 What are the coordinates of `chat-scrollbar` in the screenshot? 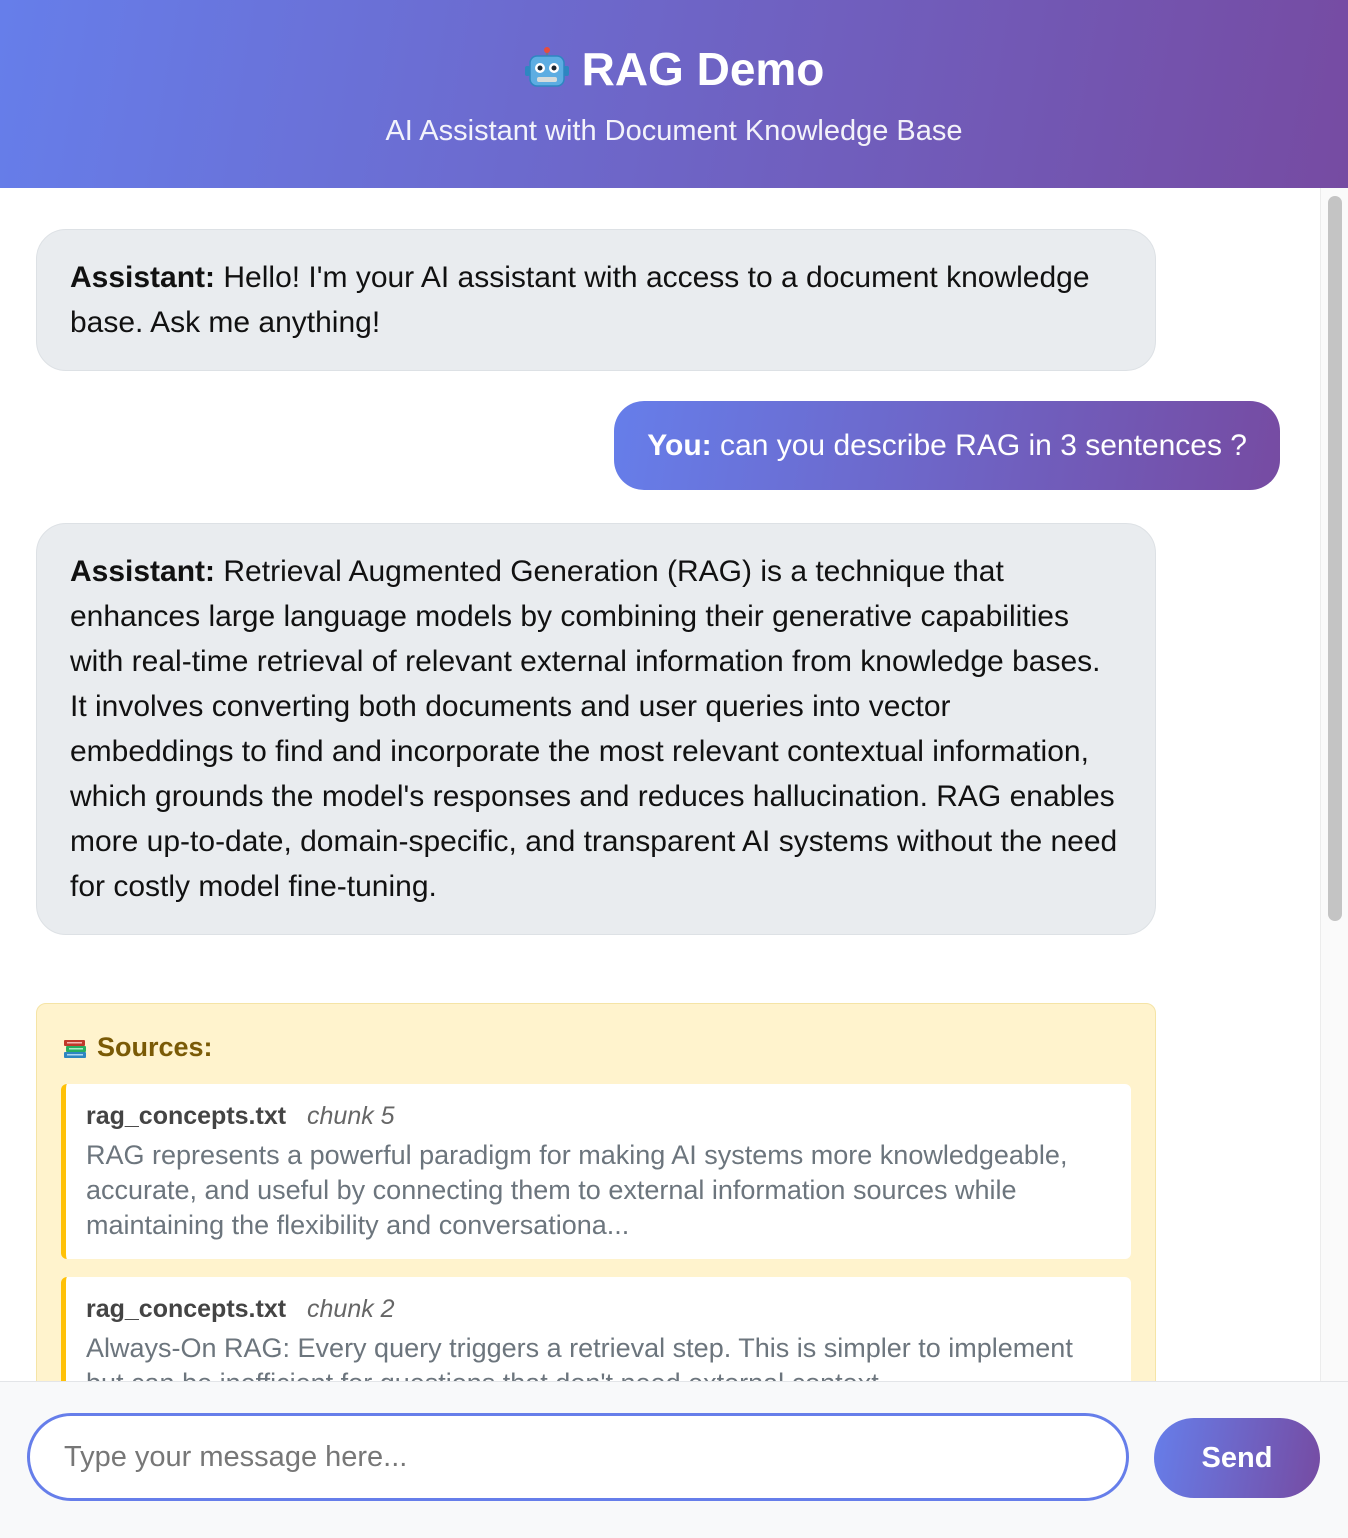 It's located at (1334, 784).